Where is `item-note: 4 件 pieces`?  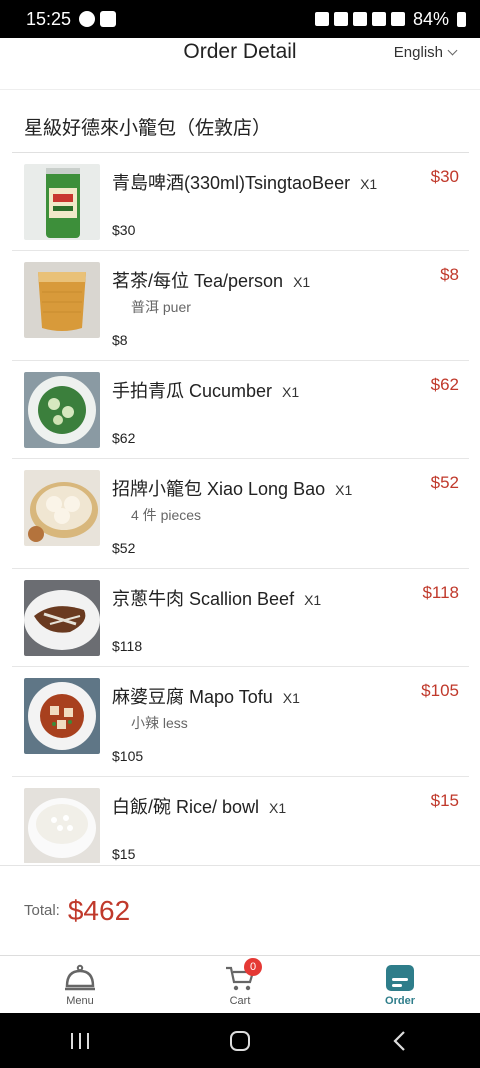
item-note: 4 件 pieces is located at coordinates (166, 515).